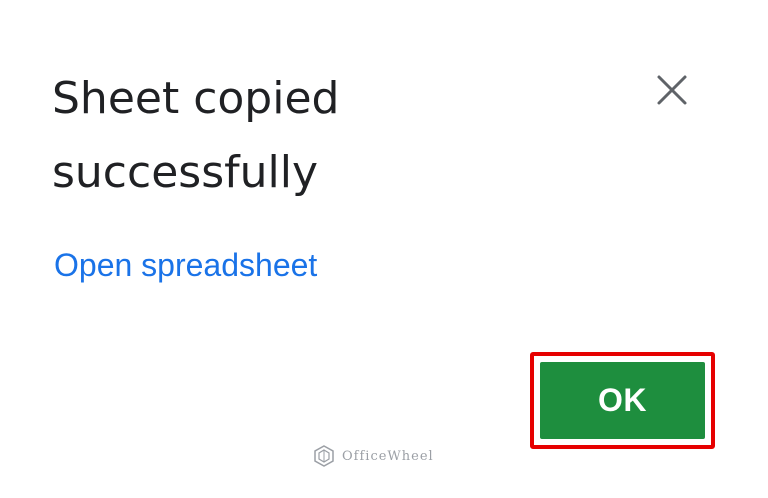 The width and height of the screenshot is (768, 498). I want to click on dialog-title: Sheet copied successfully, so click(196, 135).